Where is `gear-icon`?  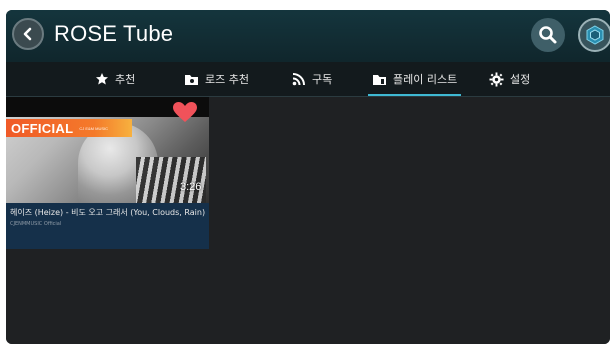 gear-icon is located at coordinates (496, 79).